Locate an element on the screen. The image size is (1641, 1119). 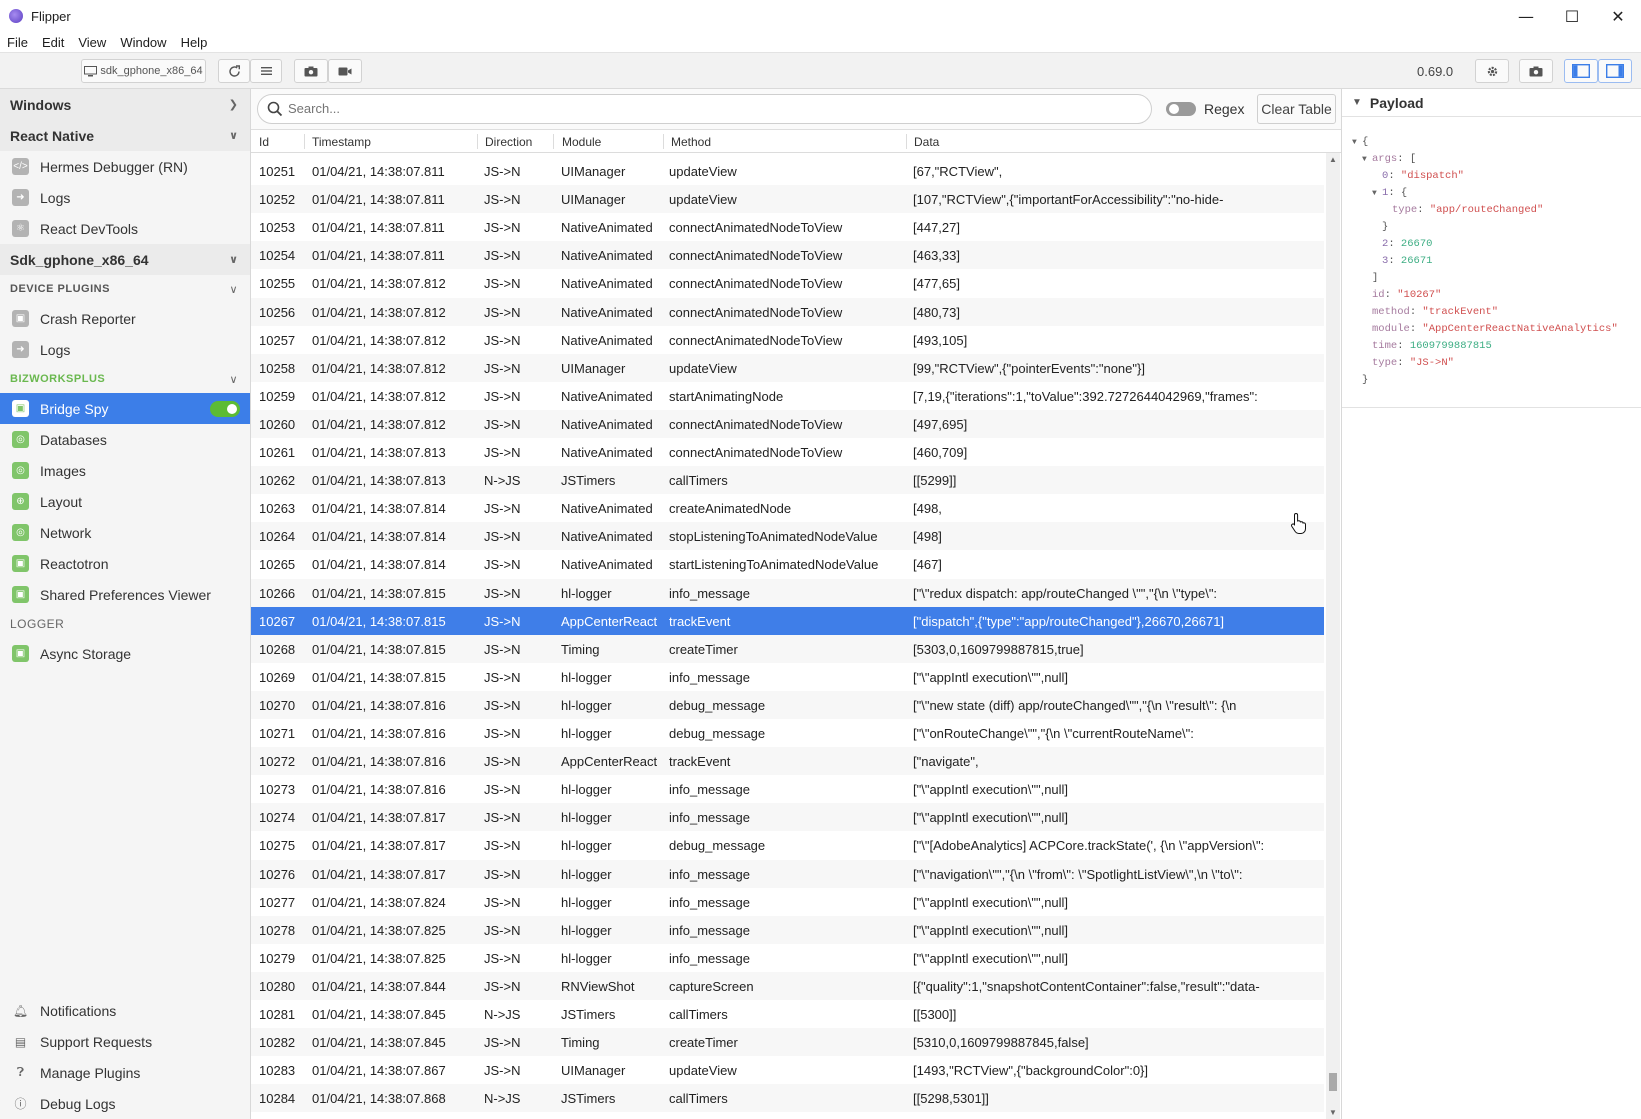
menu-file: File is located at coordinates (17, 42).